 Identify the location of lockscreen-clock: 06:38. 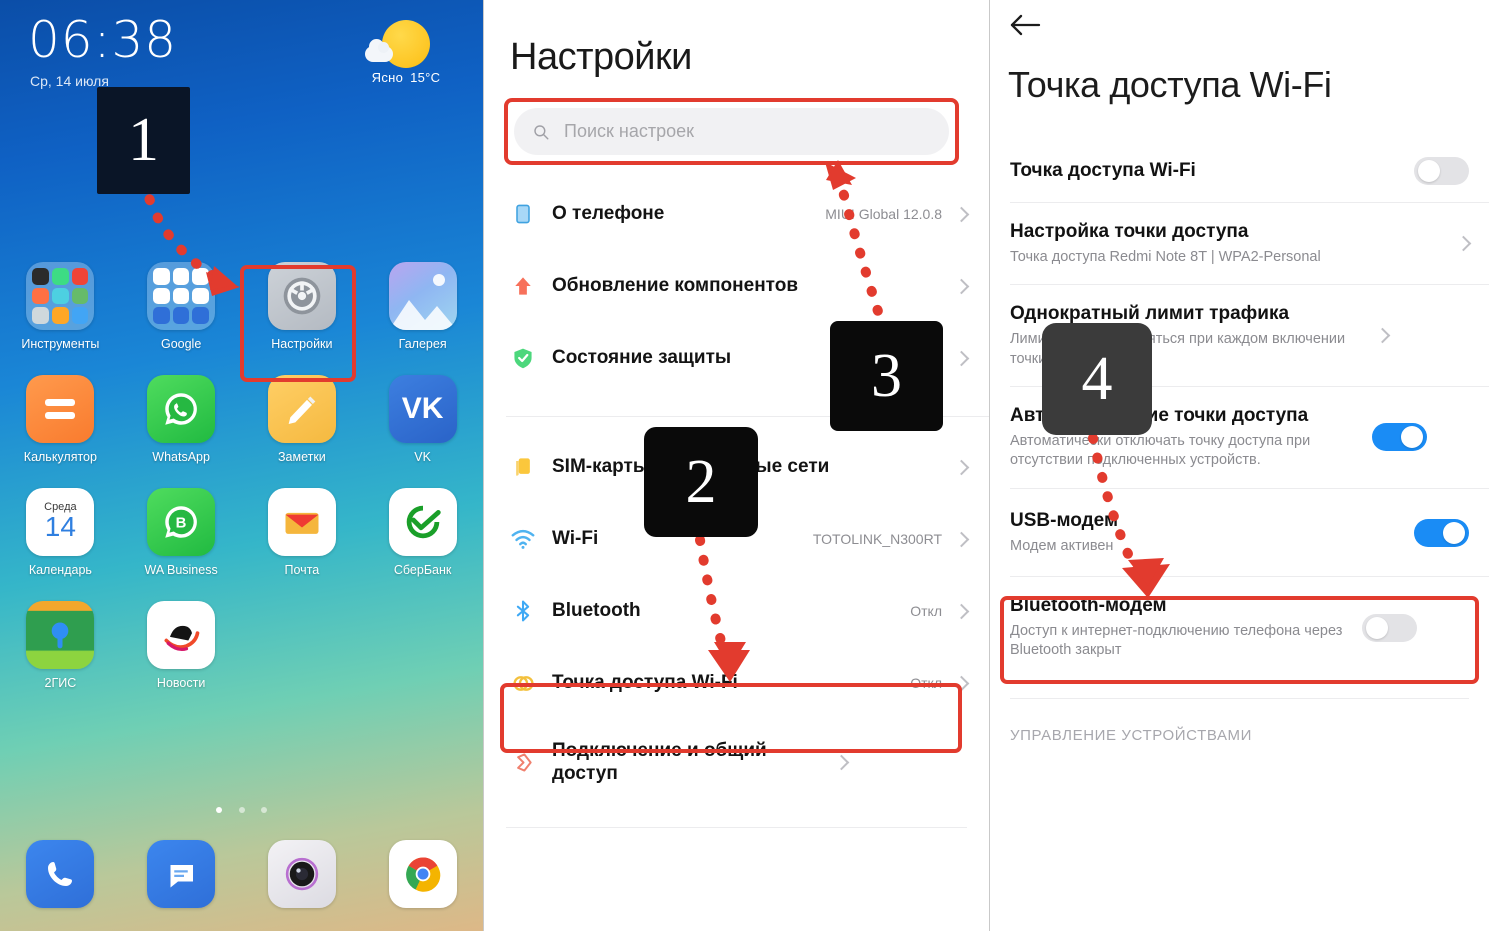
(103, 40).